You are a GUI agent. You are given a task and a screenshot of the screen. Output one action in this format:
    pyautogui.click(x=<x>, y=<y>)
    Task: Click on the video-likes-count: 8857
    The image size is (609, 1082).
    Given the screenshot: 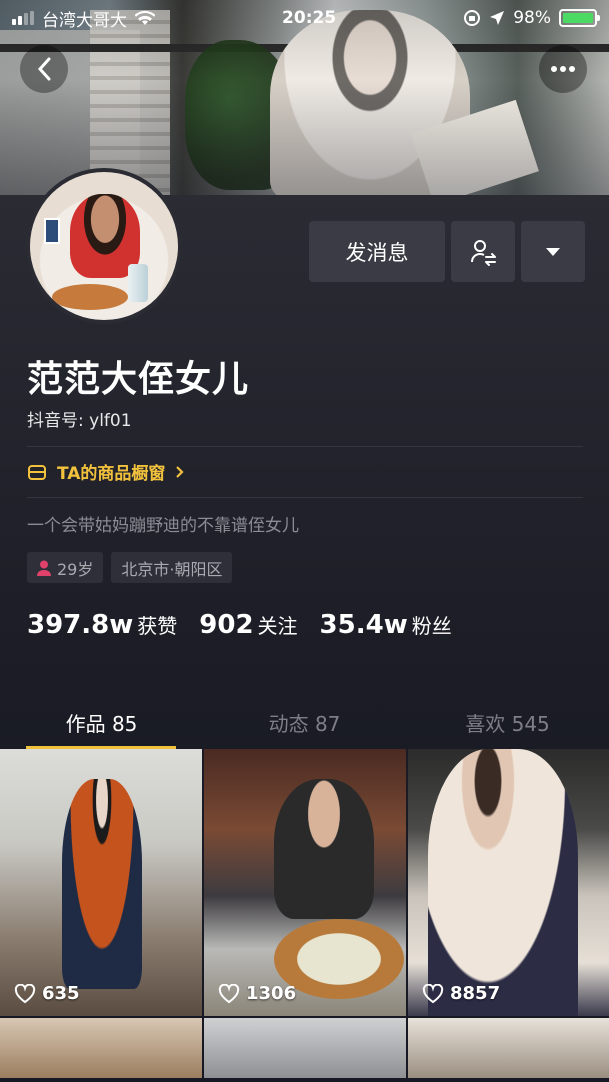 What is the action you would take?
    pyautogui.click(x=475, y=993)
    